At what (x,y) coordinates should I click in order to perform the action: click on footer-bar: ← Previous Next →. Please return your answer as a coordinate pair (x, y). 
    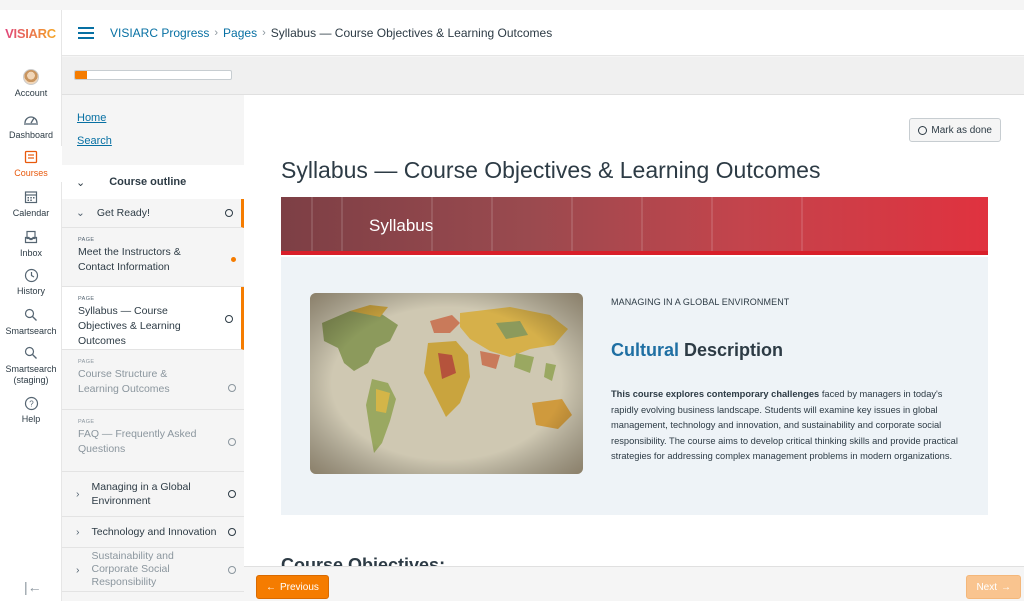
    Looking at the image, I should click on (634, 583).